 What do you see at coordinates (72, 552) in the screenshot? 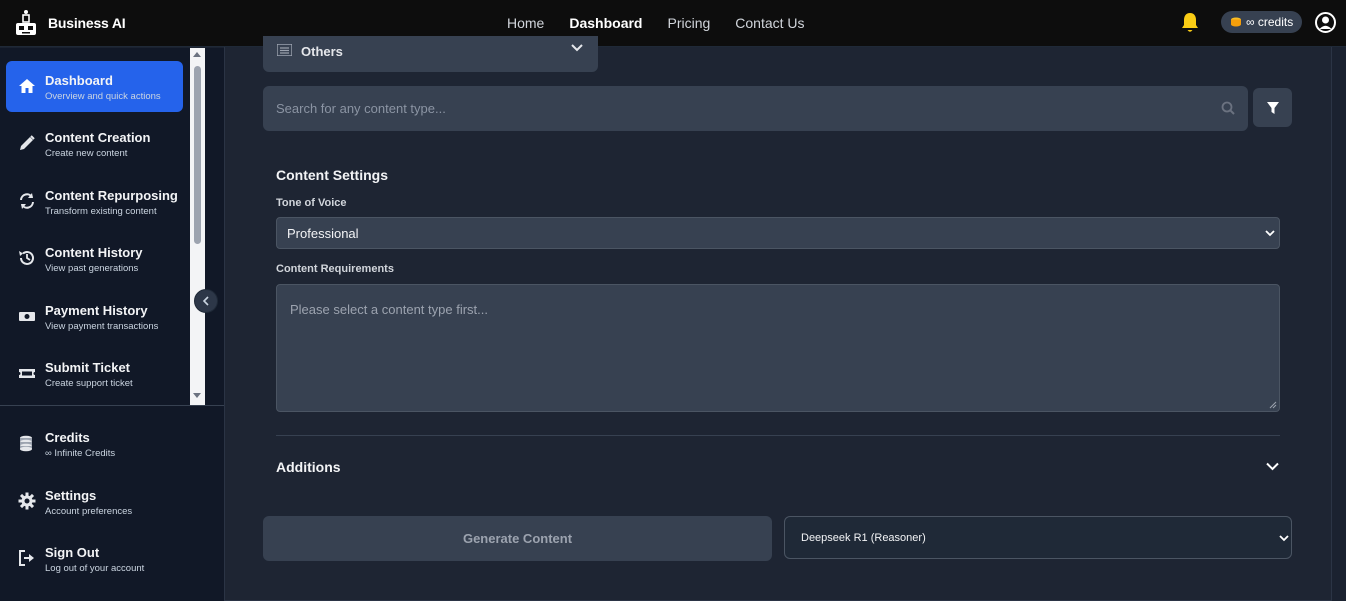
I see `sidebar-item-title: Sign Out` at bounding box center [72, 552].